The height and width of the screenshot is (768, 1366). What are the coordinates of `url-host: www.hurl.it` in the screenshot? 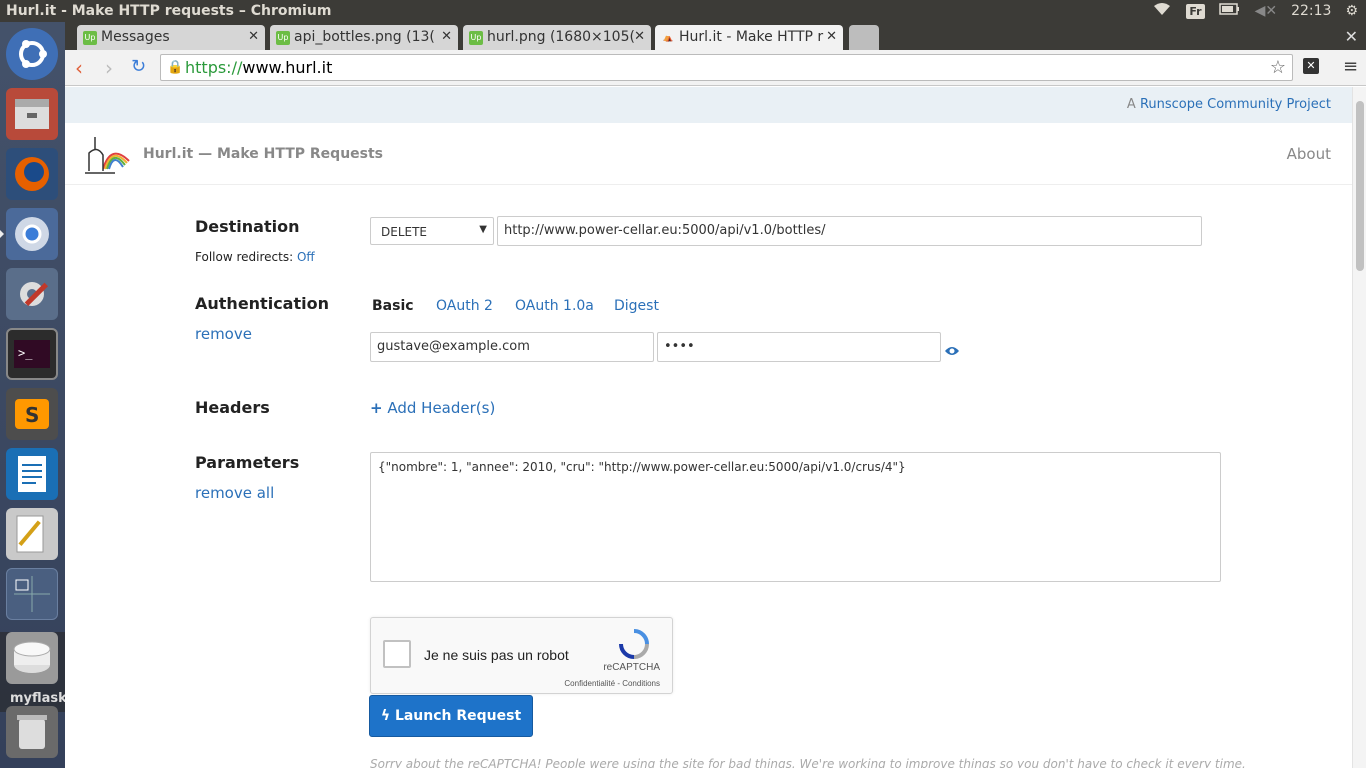 It's located at (287, 67).